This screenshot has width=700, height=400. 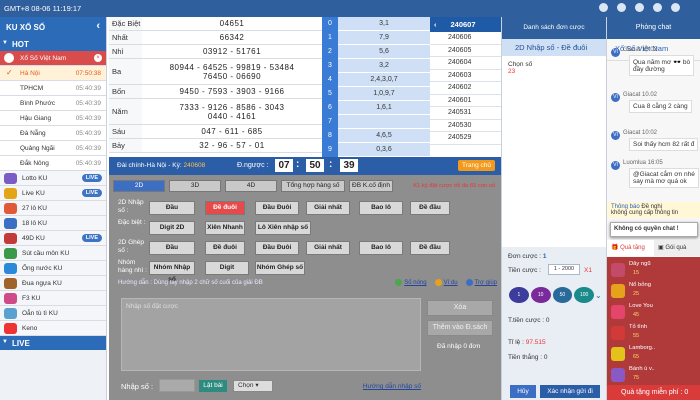 I want to click on prize-label: Bốn, so click(x=125, y=91).